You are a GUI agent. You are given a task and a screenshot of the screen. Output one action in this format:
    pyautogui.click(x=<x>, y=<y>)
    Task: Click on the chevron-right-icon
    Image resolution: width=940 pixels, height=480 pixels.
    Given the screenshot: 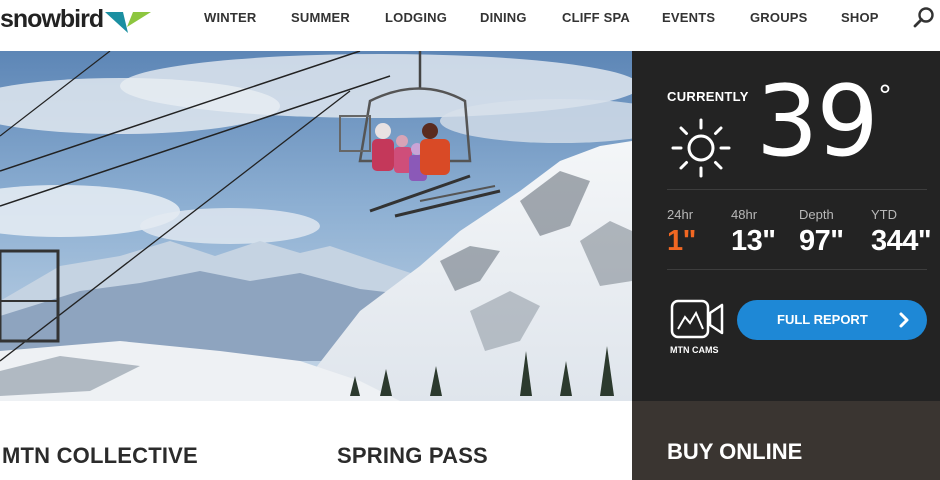 What is the action you would take?
    pyautogui.click(x=904, y=320)
    